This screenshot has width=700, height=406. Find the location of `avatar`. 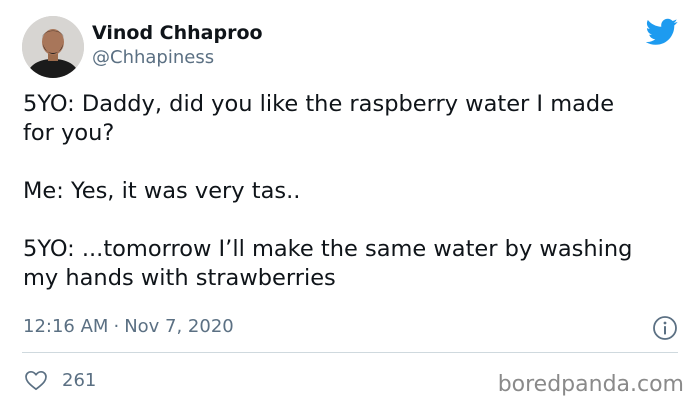

avatar is located at coordinates (53, 47).